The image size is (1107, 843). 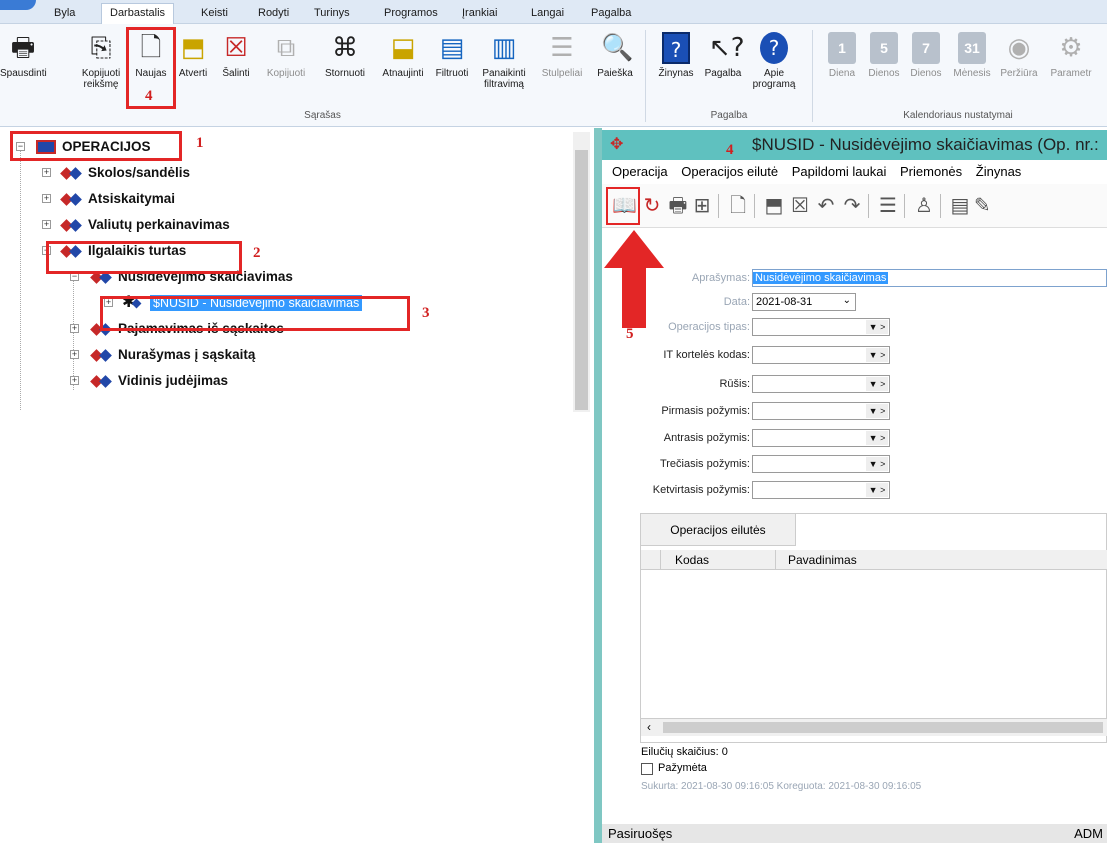 What do you see at coordinates (193, 70) in the screenshot?
I see `open-button: ⬒ Atverti` at bounding box center [193, 70].